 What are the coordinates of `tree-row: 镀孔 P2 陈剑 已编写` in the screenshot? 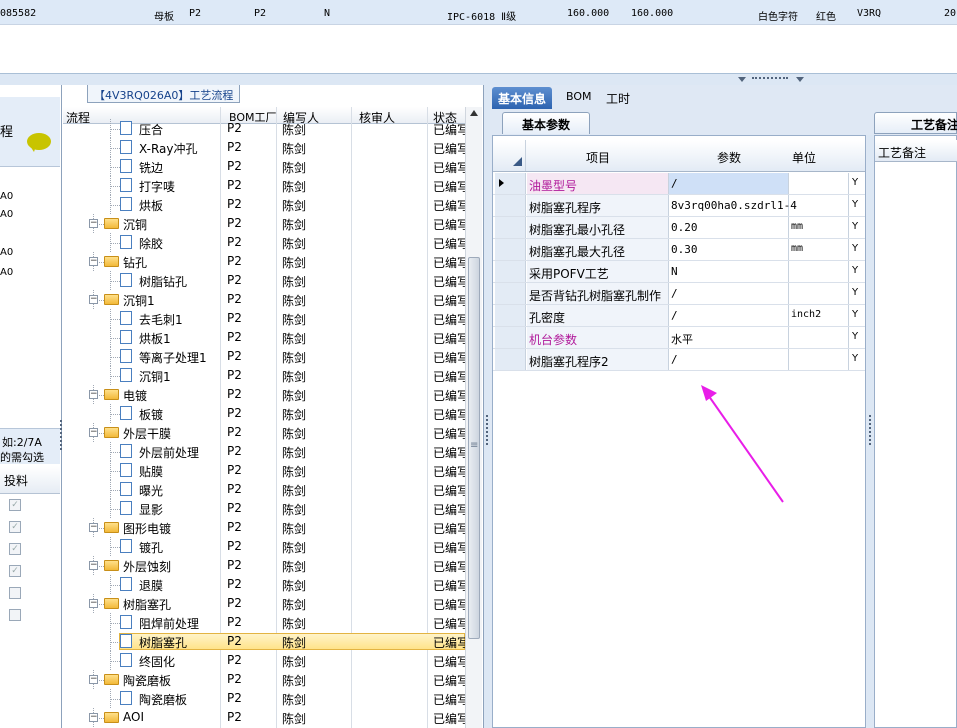 It's located at (266, 546).